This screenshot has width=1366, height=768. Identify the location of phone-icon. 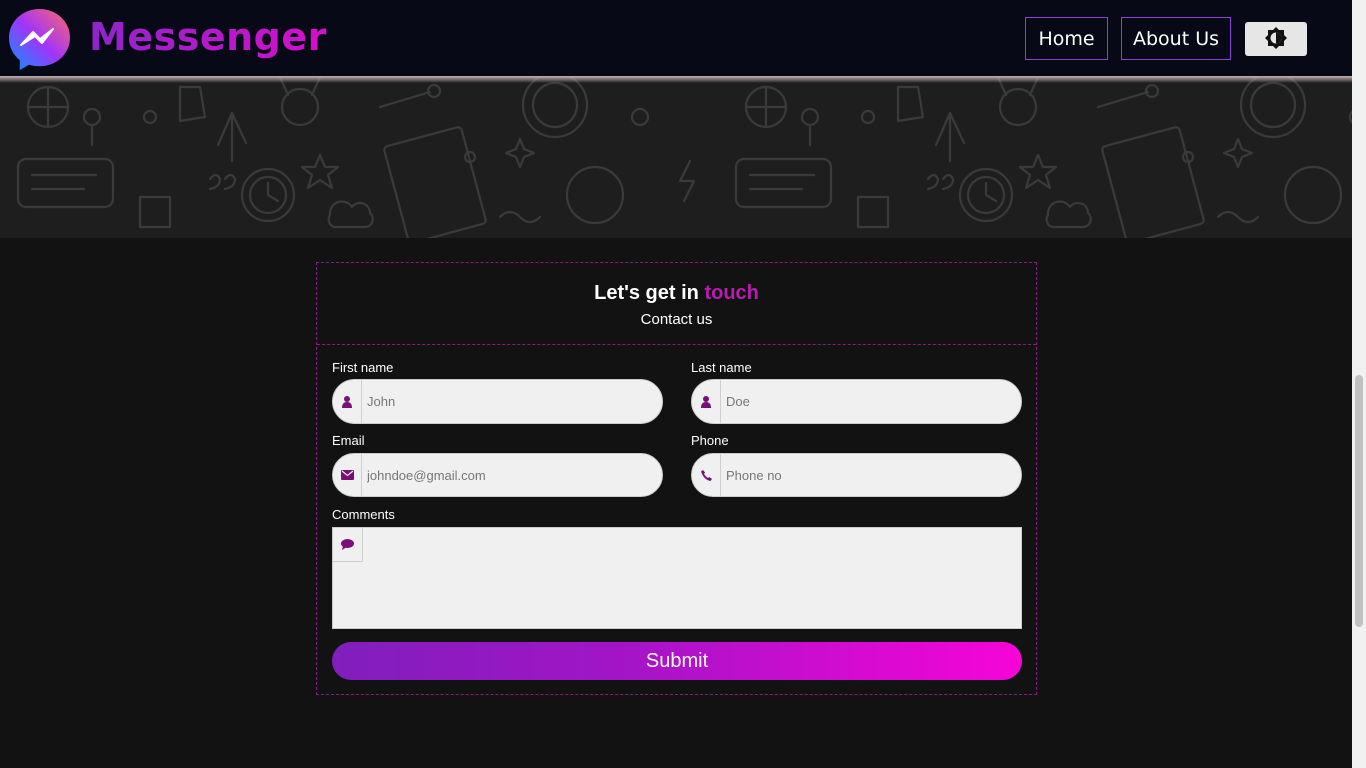
(706, 475).